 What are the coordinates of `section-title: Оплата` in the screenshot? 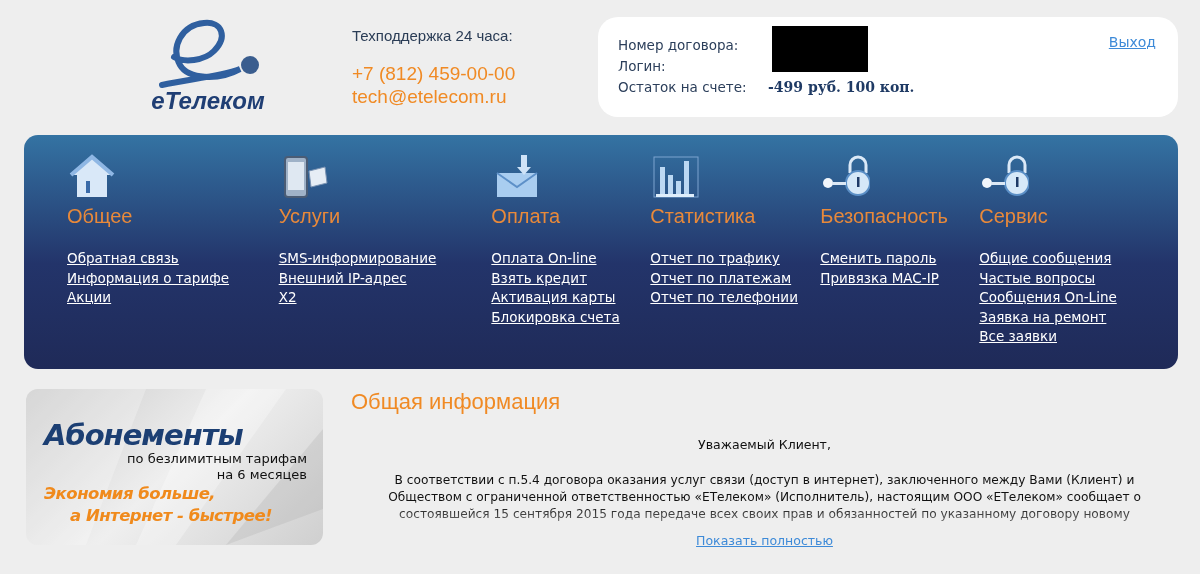 It's located at (526, 216).